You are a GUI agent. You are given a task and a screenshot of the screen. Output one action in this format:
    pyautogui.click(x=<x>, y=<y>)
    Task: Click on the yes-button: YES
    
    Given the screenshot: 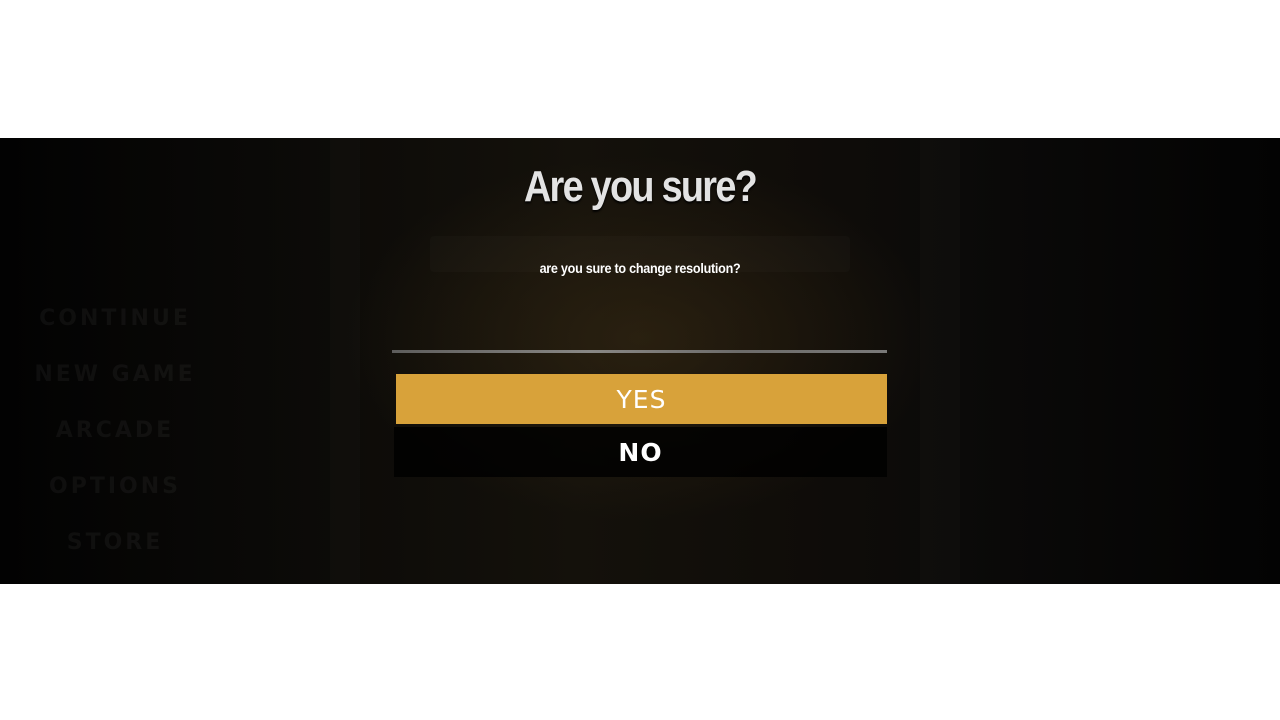 What is the action you would take?
    pyautogui.click(x=641, y=399)
    